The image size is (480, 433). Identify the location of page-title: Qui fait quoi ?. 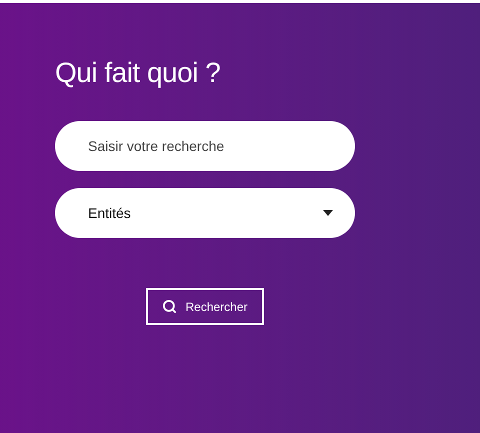
(137, 73).